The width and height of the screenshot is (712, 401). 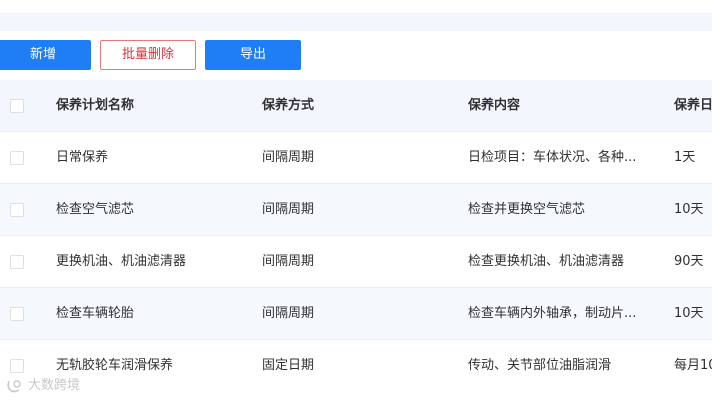 What do you see at coordinates (95, 313) in the screenshot?
I see `cell-name: 检查车辆轮胎` at bounding box center [95, 313].